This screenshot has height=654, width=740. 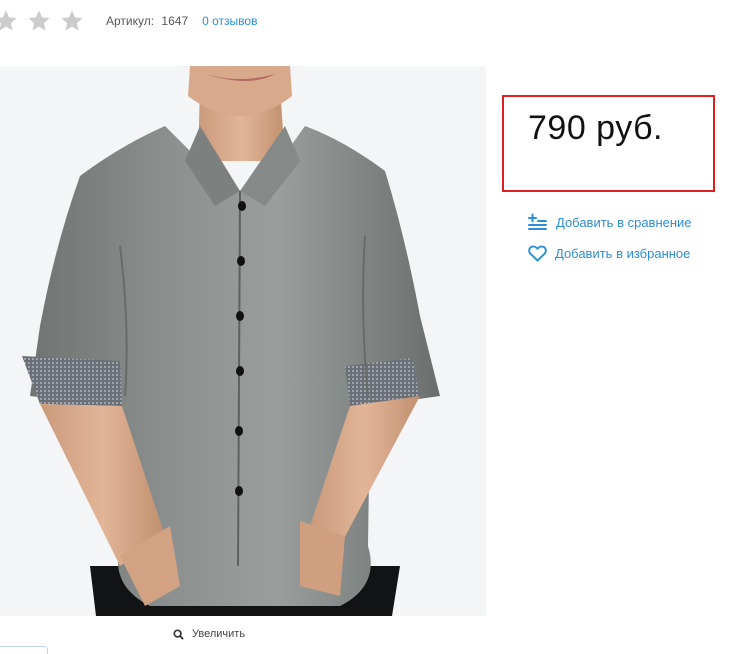 I want to click on sku-value: 1647, so click(x=175, y=21).